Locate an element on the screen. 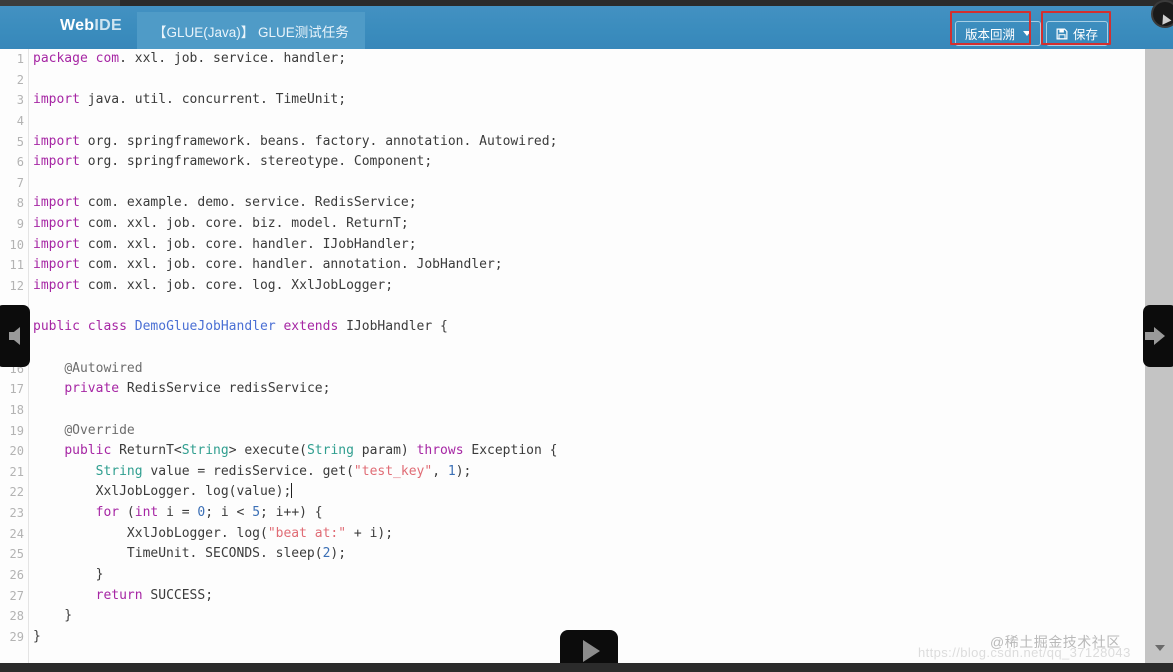  code-line: 24 XxlJobLogger. log("beat at:" + i); is located at coordinates (572, 534).